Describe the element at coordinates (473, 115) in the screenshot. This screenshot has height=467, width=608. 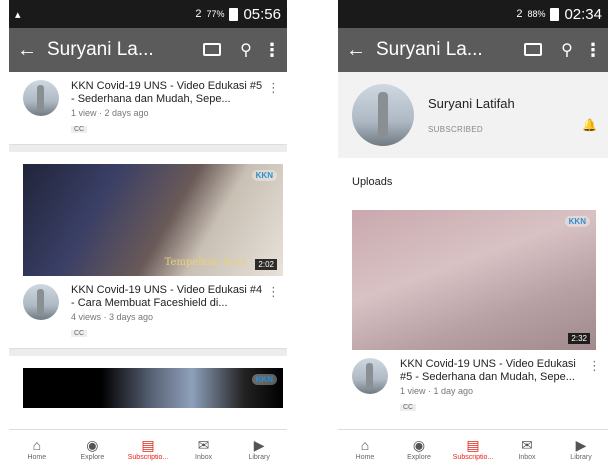
I see `channel-header: Suryani Latifah SUBSCRIBED 🔔` at that location.